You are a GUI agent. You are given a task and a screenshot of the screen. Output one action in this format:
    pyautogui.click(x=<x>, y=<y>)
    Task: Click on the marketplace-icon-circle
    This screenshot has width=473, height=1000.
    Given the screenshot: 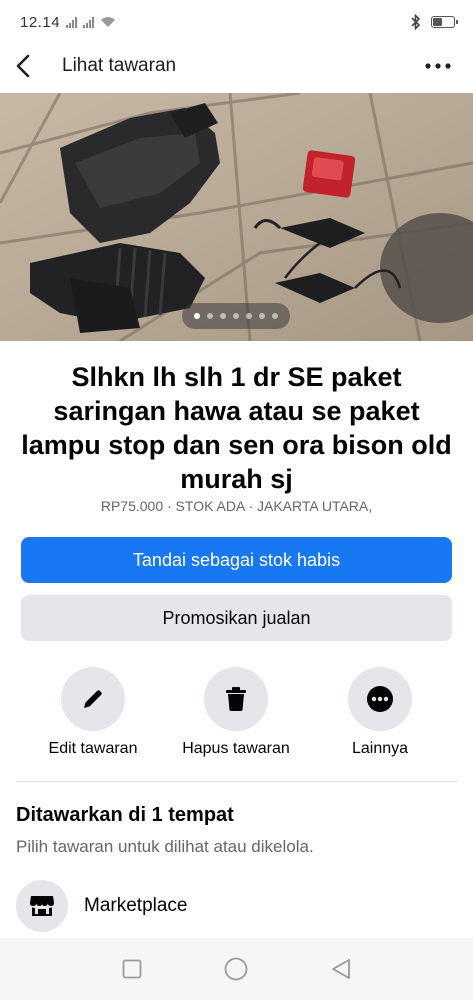 What is the action you would take?
    pyautogui.click(x=42, y=906)
    